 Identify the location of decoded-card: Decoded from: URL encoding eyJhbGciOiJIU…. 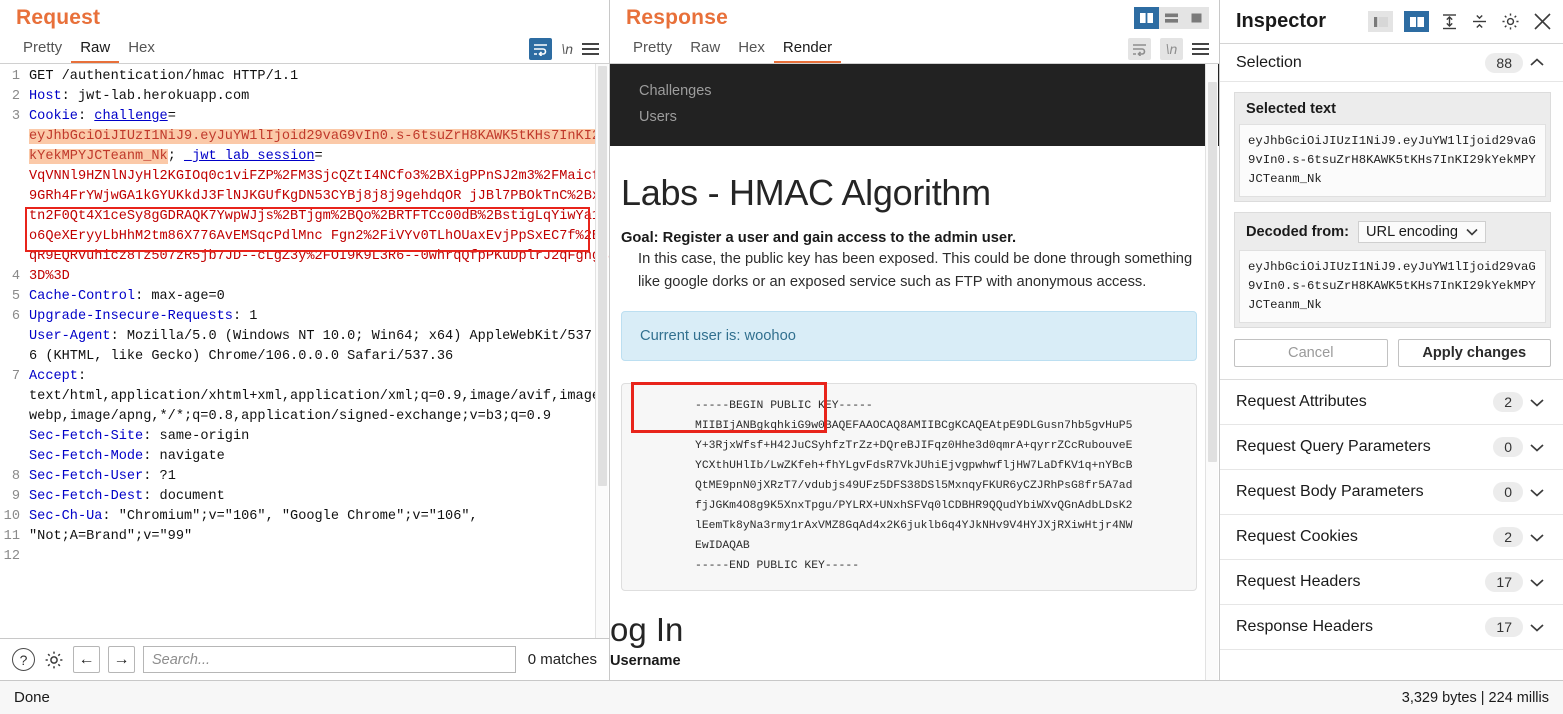
(1392, 270).